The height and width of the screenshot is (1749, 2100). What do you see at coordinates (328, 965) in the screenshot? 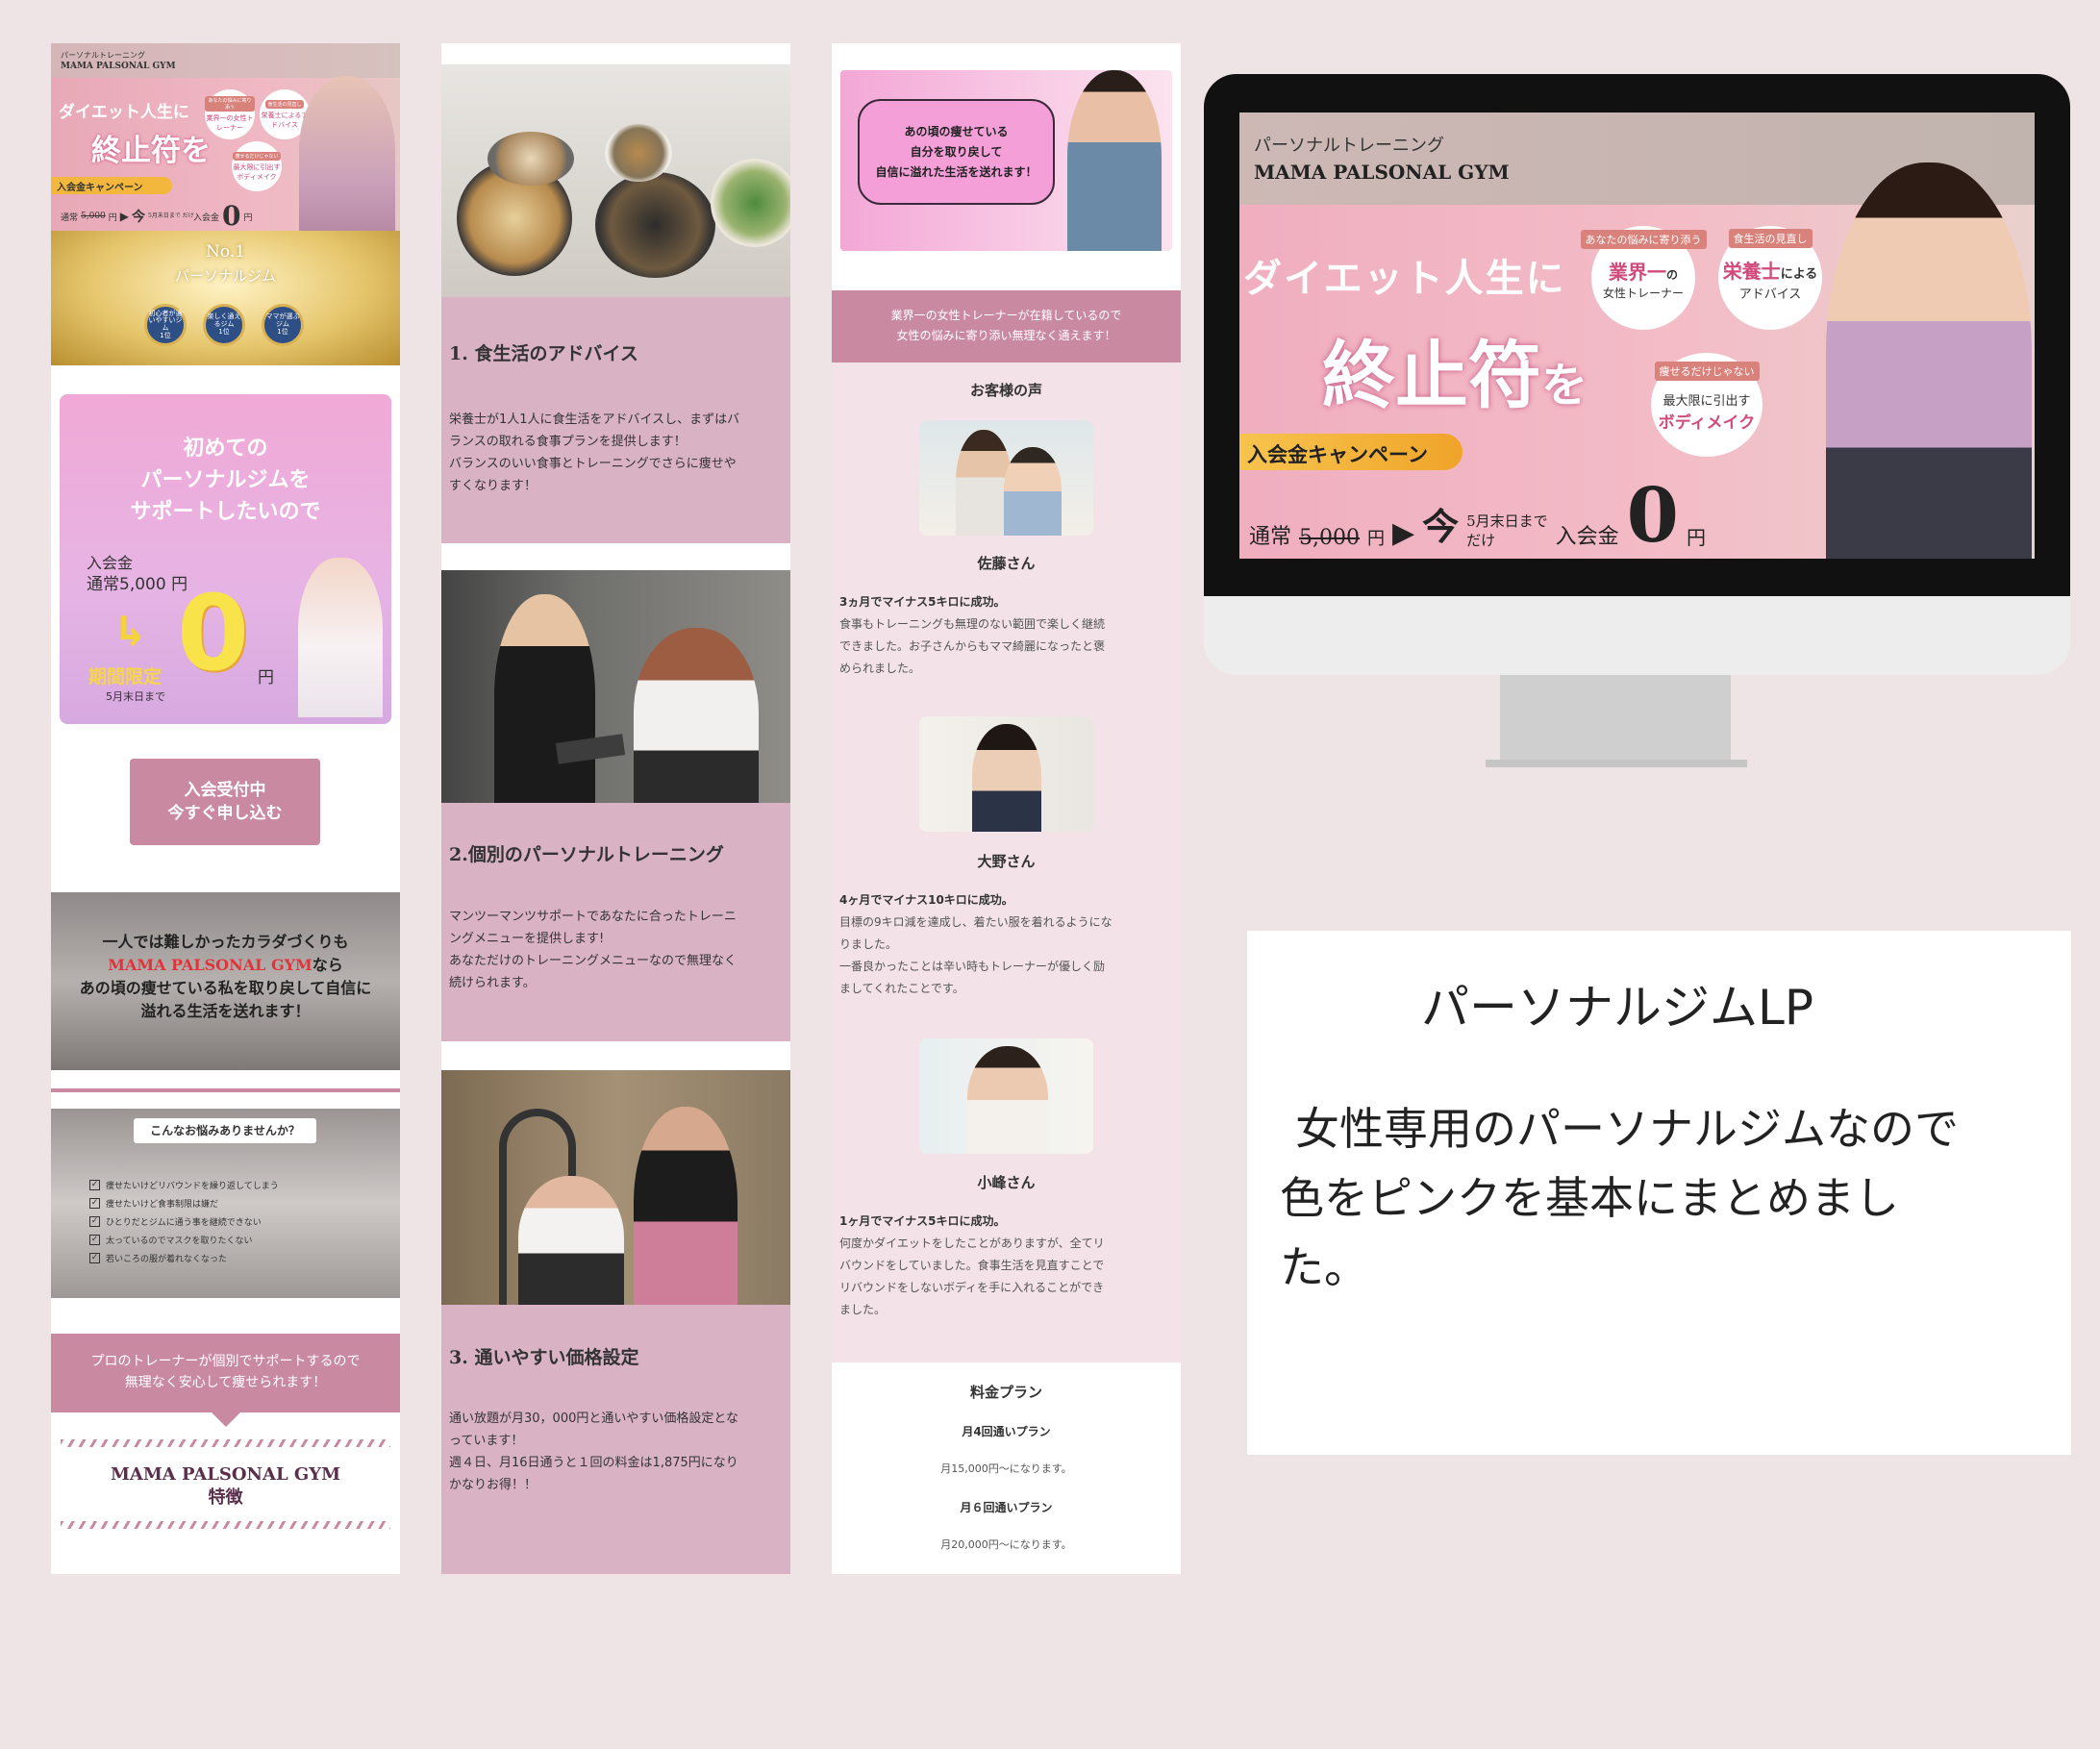
I see `gym-message-nara: なら` at bounding box center [328, 965].